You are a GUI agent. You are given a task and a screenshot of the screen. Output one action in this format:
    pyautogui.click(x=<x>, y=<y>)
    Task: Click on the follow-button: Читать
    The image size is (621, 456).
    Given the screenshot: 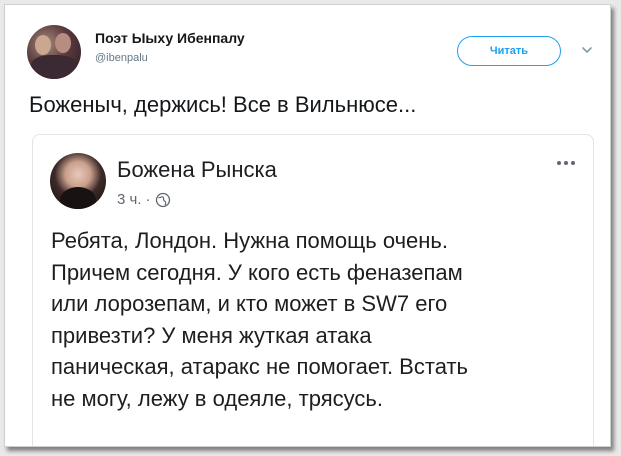 What is the action you would take?
    pyautogui.click(x=509, y=51)
    